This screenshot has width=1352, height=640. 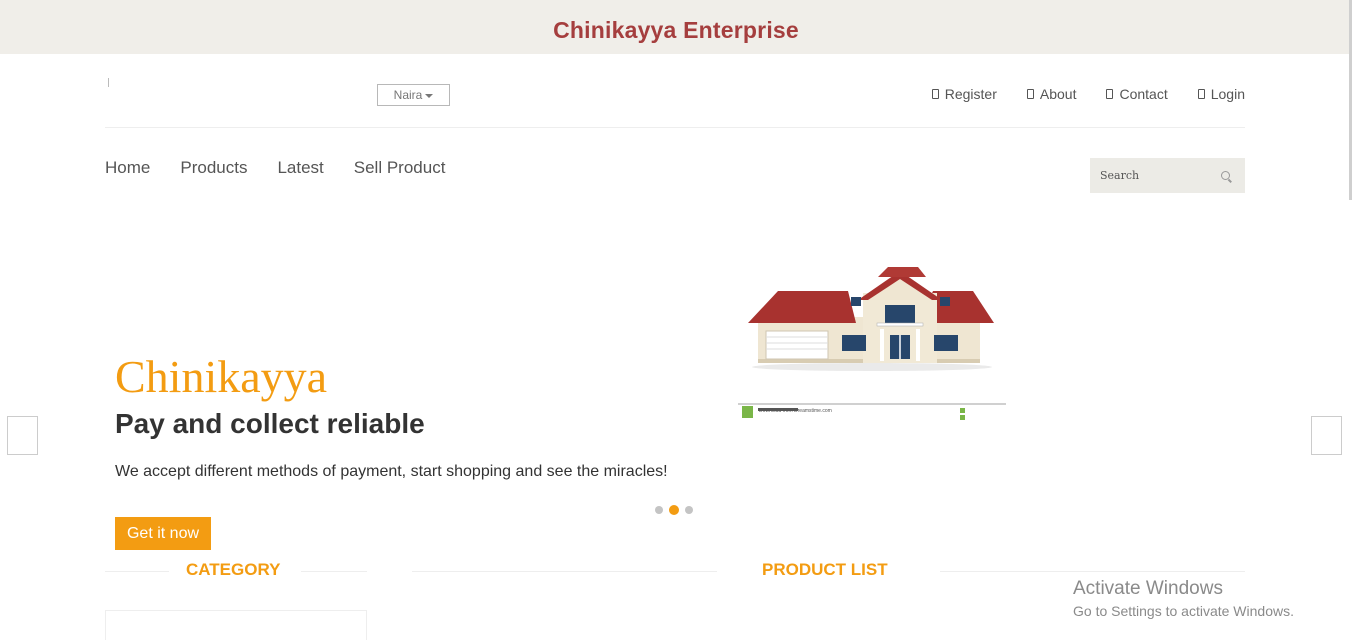 I want to click on nav-item-sell-product: Sell Product, so click(x=400, y=168).